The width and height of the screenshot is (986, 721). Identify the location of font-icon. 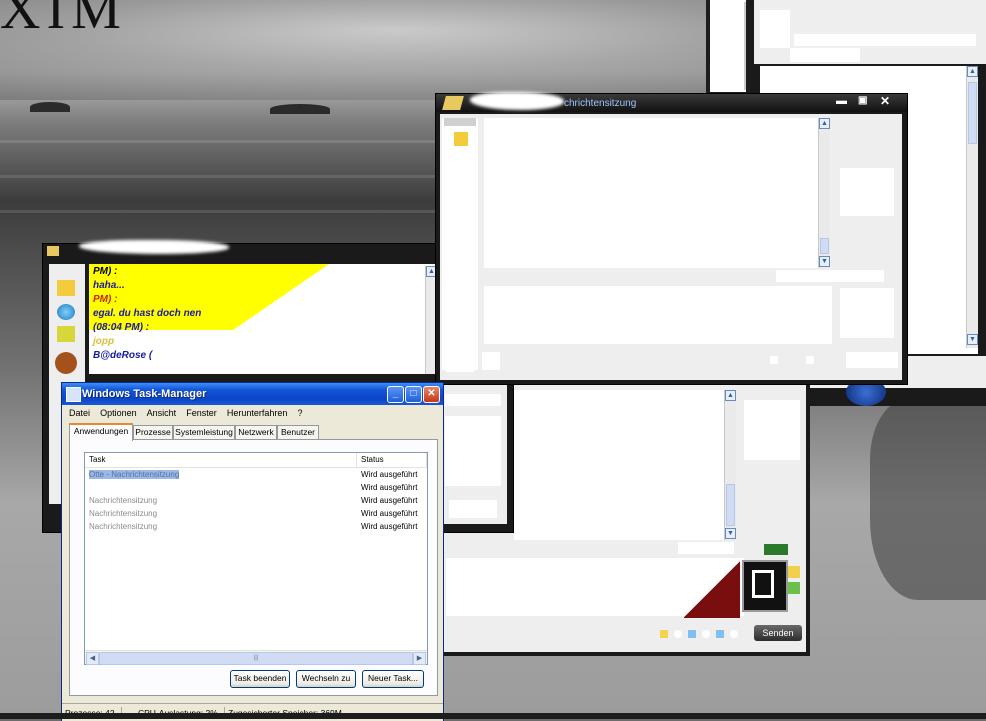
(664, 634).